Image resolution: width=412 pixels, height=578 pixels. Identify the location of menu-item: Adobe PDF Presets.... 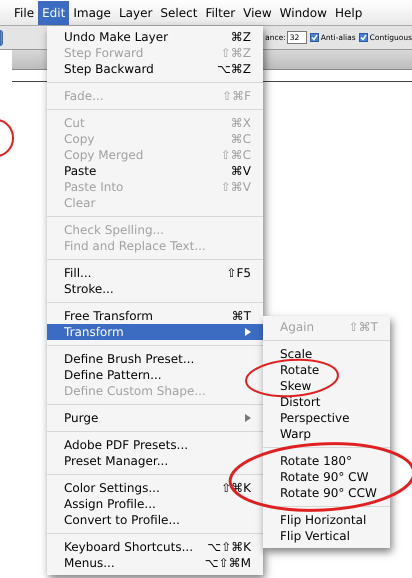
(155, 445).